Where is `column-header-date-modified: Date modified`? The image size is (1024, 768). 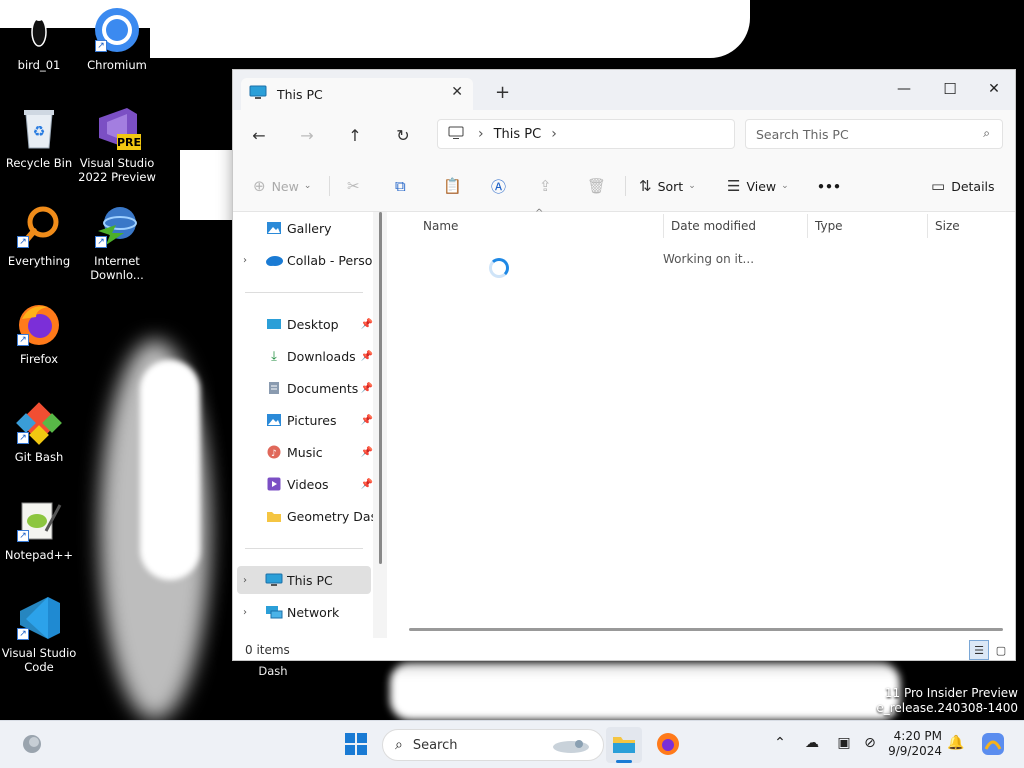 column-header-date-modified: Date modified is located at coordinates (735, 226).